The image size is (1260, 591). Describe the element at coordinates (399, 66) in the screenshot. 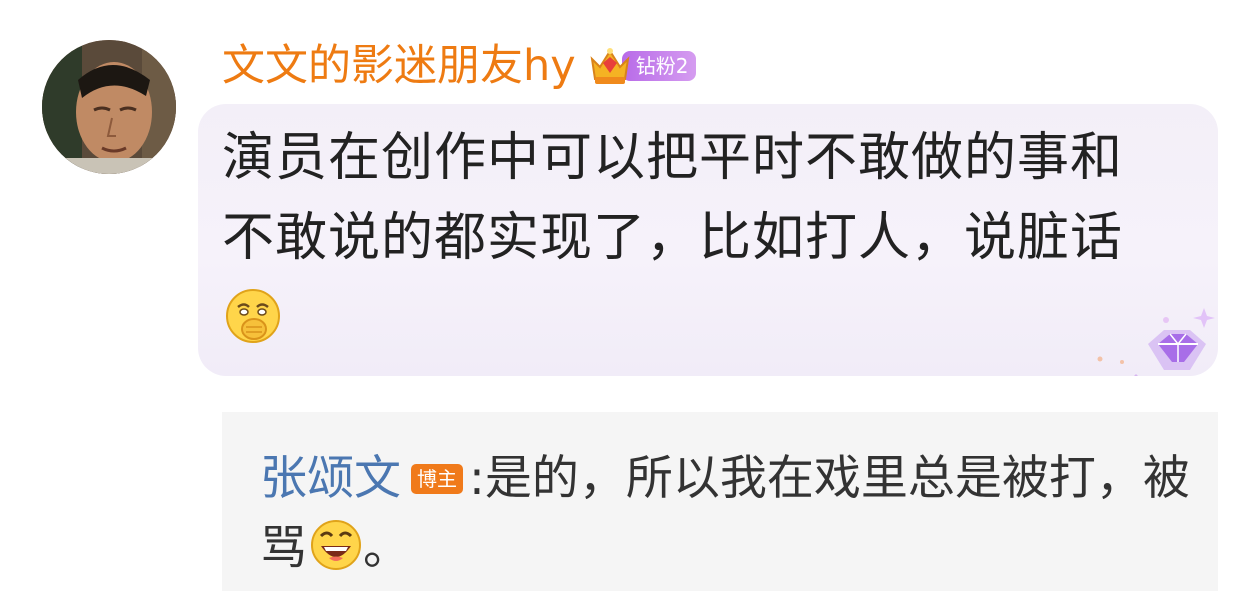

I see `comment-username: 文文的影迷朋友hy` at that location.